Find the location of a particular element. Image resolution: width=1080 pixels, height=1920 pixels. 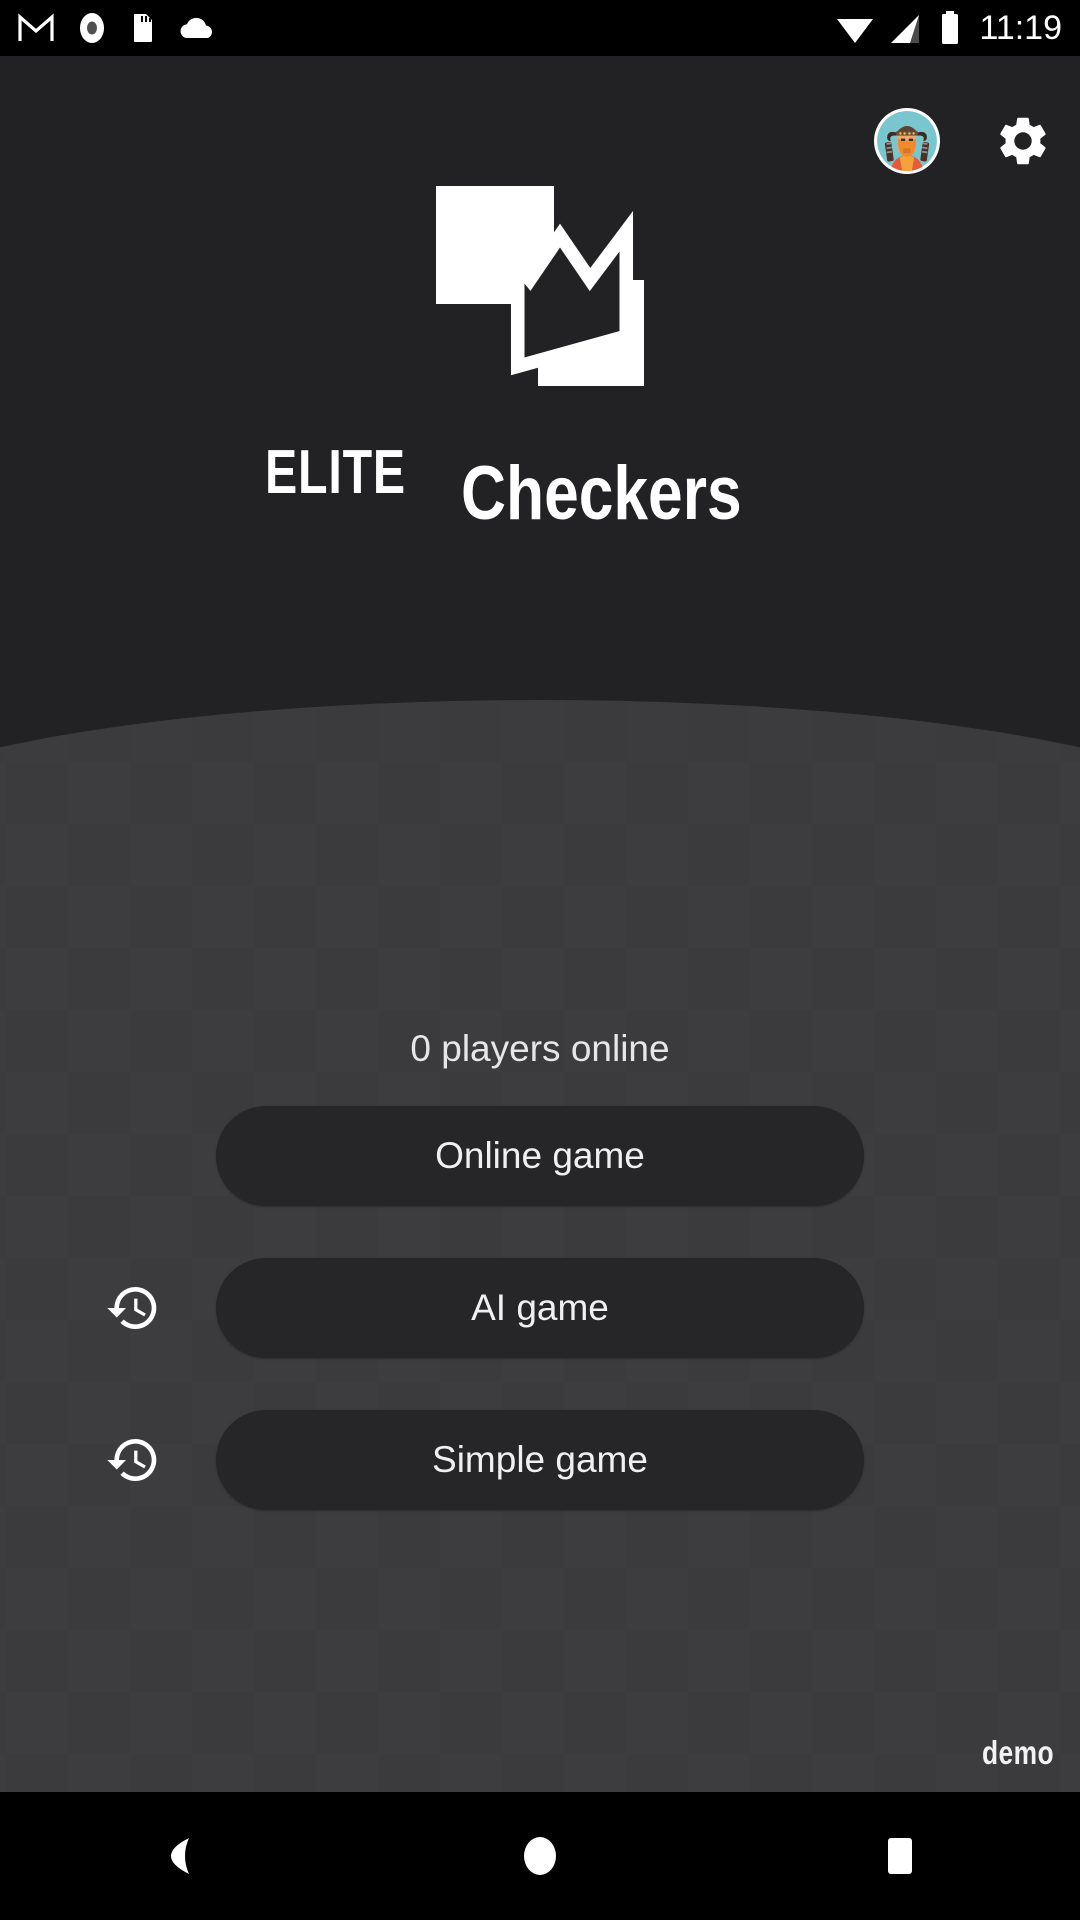

header-actions is located at coordinates (963, 141).